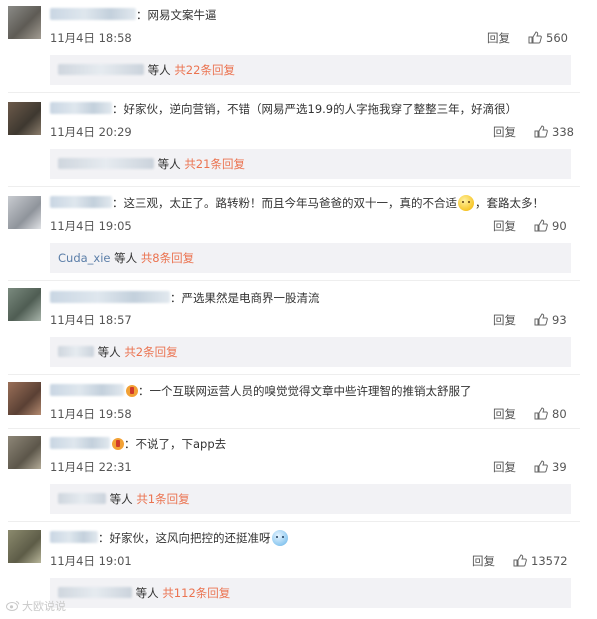 This screenshot has height=619, width=597. Describe the element at coordinates (176, 15) in the screenshot. I see `comment-text: ：网易文案牛逼` at that location.